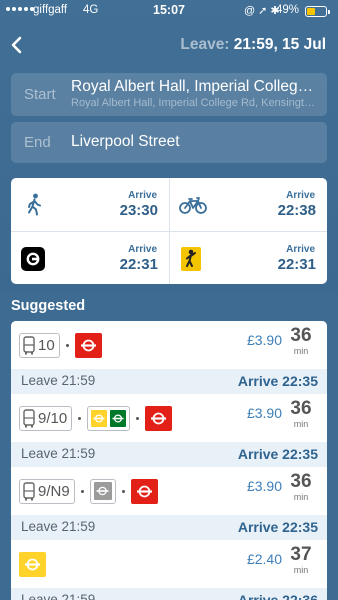  What do you see at coordinates (248, 257) in the screenshot?
I see `mode-taxi: Arrive 22:31` at bounding box center [248, 257].